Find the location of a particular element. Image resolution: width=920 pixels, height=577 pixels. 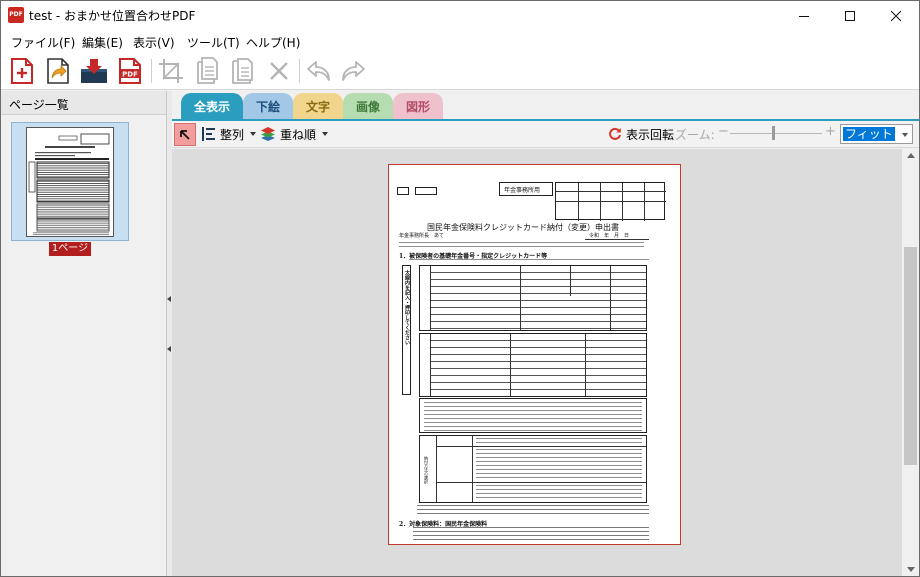

maximize-icon is located at coordinates (850, 15).